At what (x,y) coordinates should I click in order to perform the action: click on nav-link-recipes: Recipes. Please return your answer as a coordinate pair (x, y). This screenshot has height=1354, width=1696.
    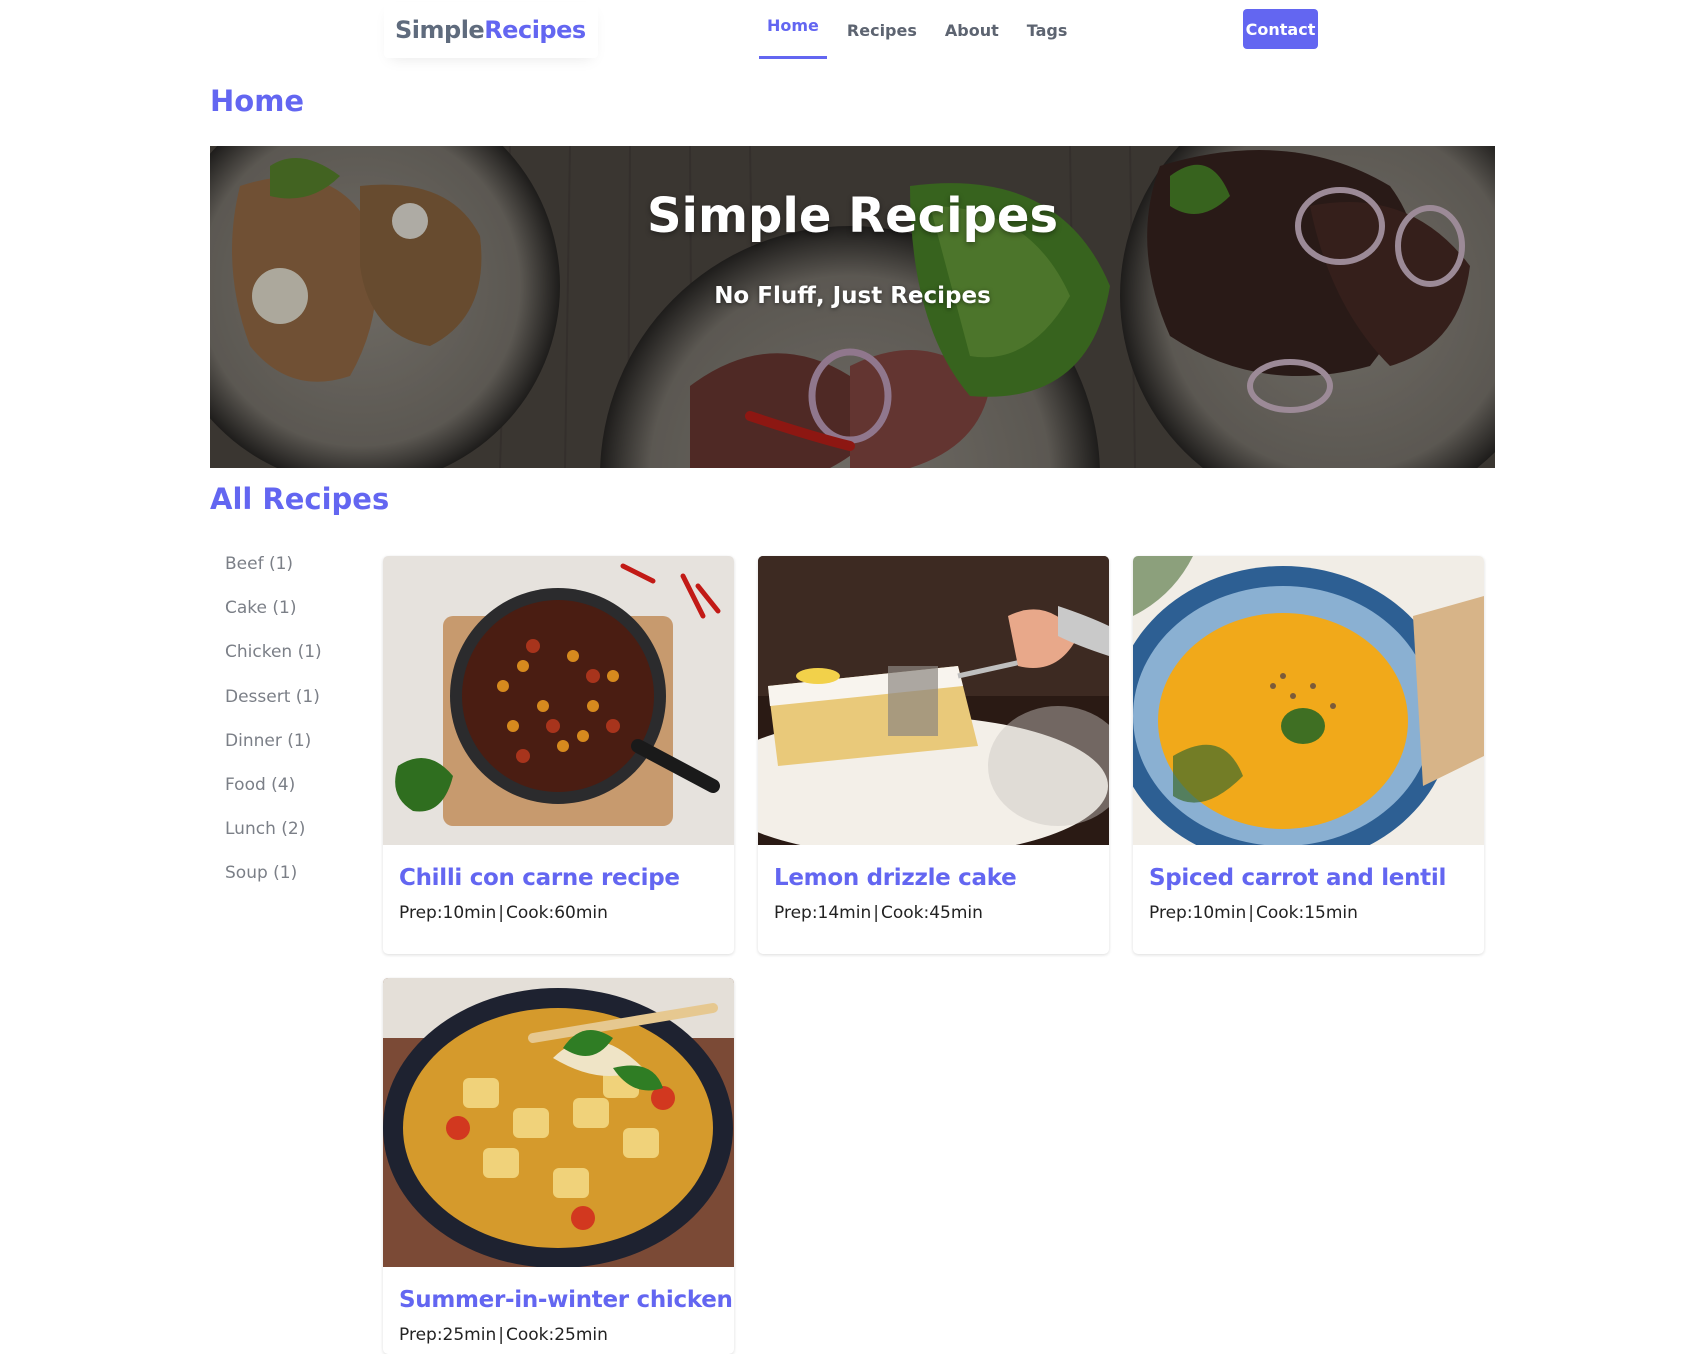
    Looking at the image, I should click on (882, 30).